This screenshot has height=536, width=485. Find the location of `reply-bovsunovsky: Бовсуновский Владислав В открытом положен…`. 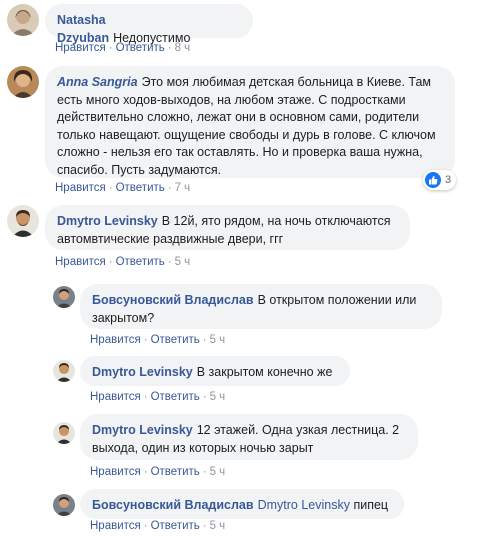

reply-bovsunovsky: Бовсуновский Владислав В открытом положен… is located at coordinates (242, 313).